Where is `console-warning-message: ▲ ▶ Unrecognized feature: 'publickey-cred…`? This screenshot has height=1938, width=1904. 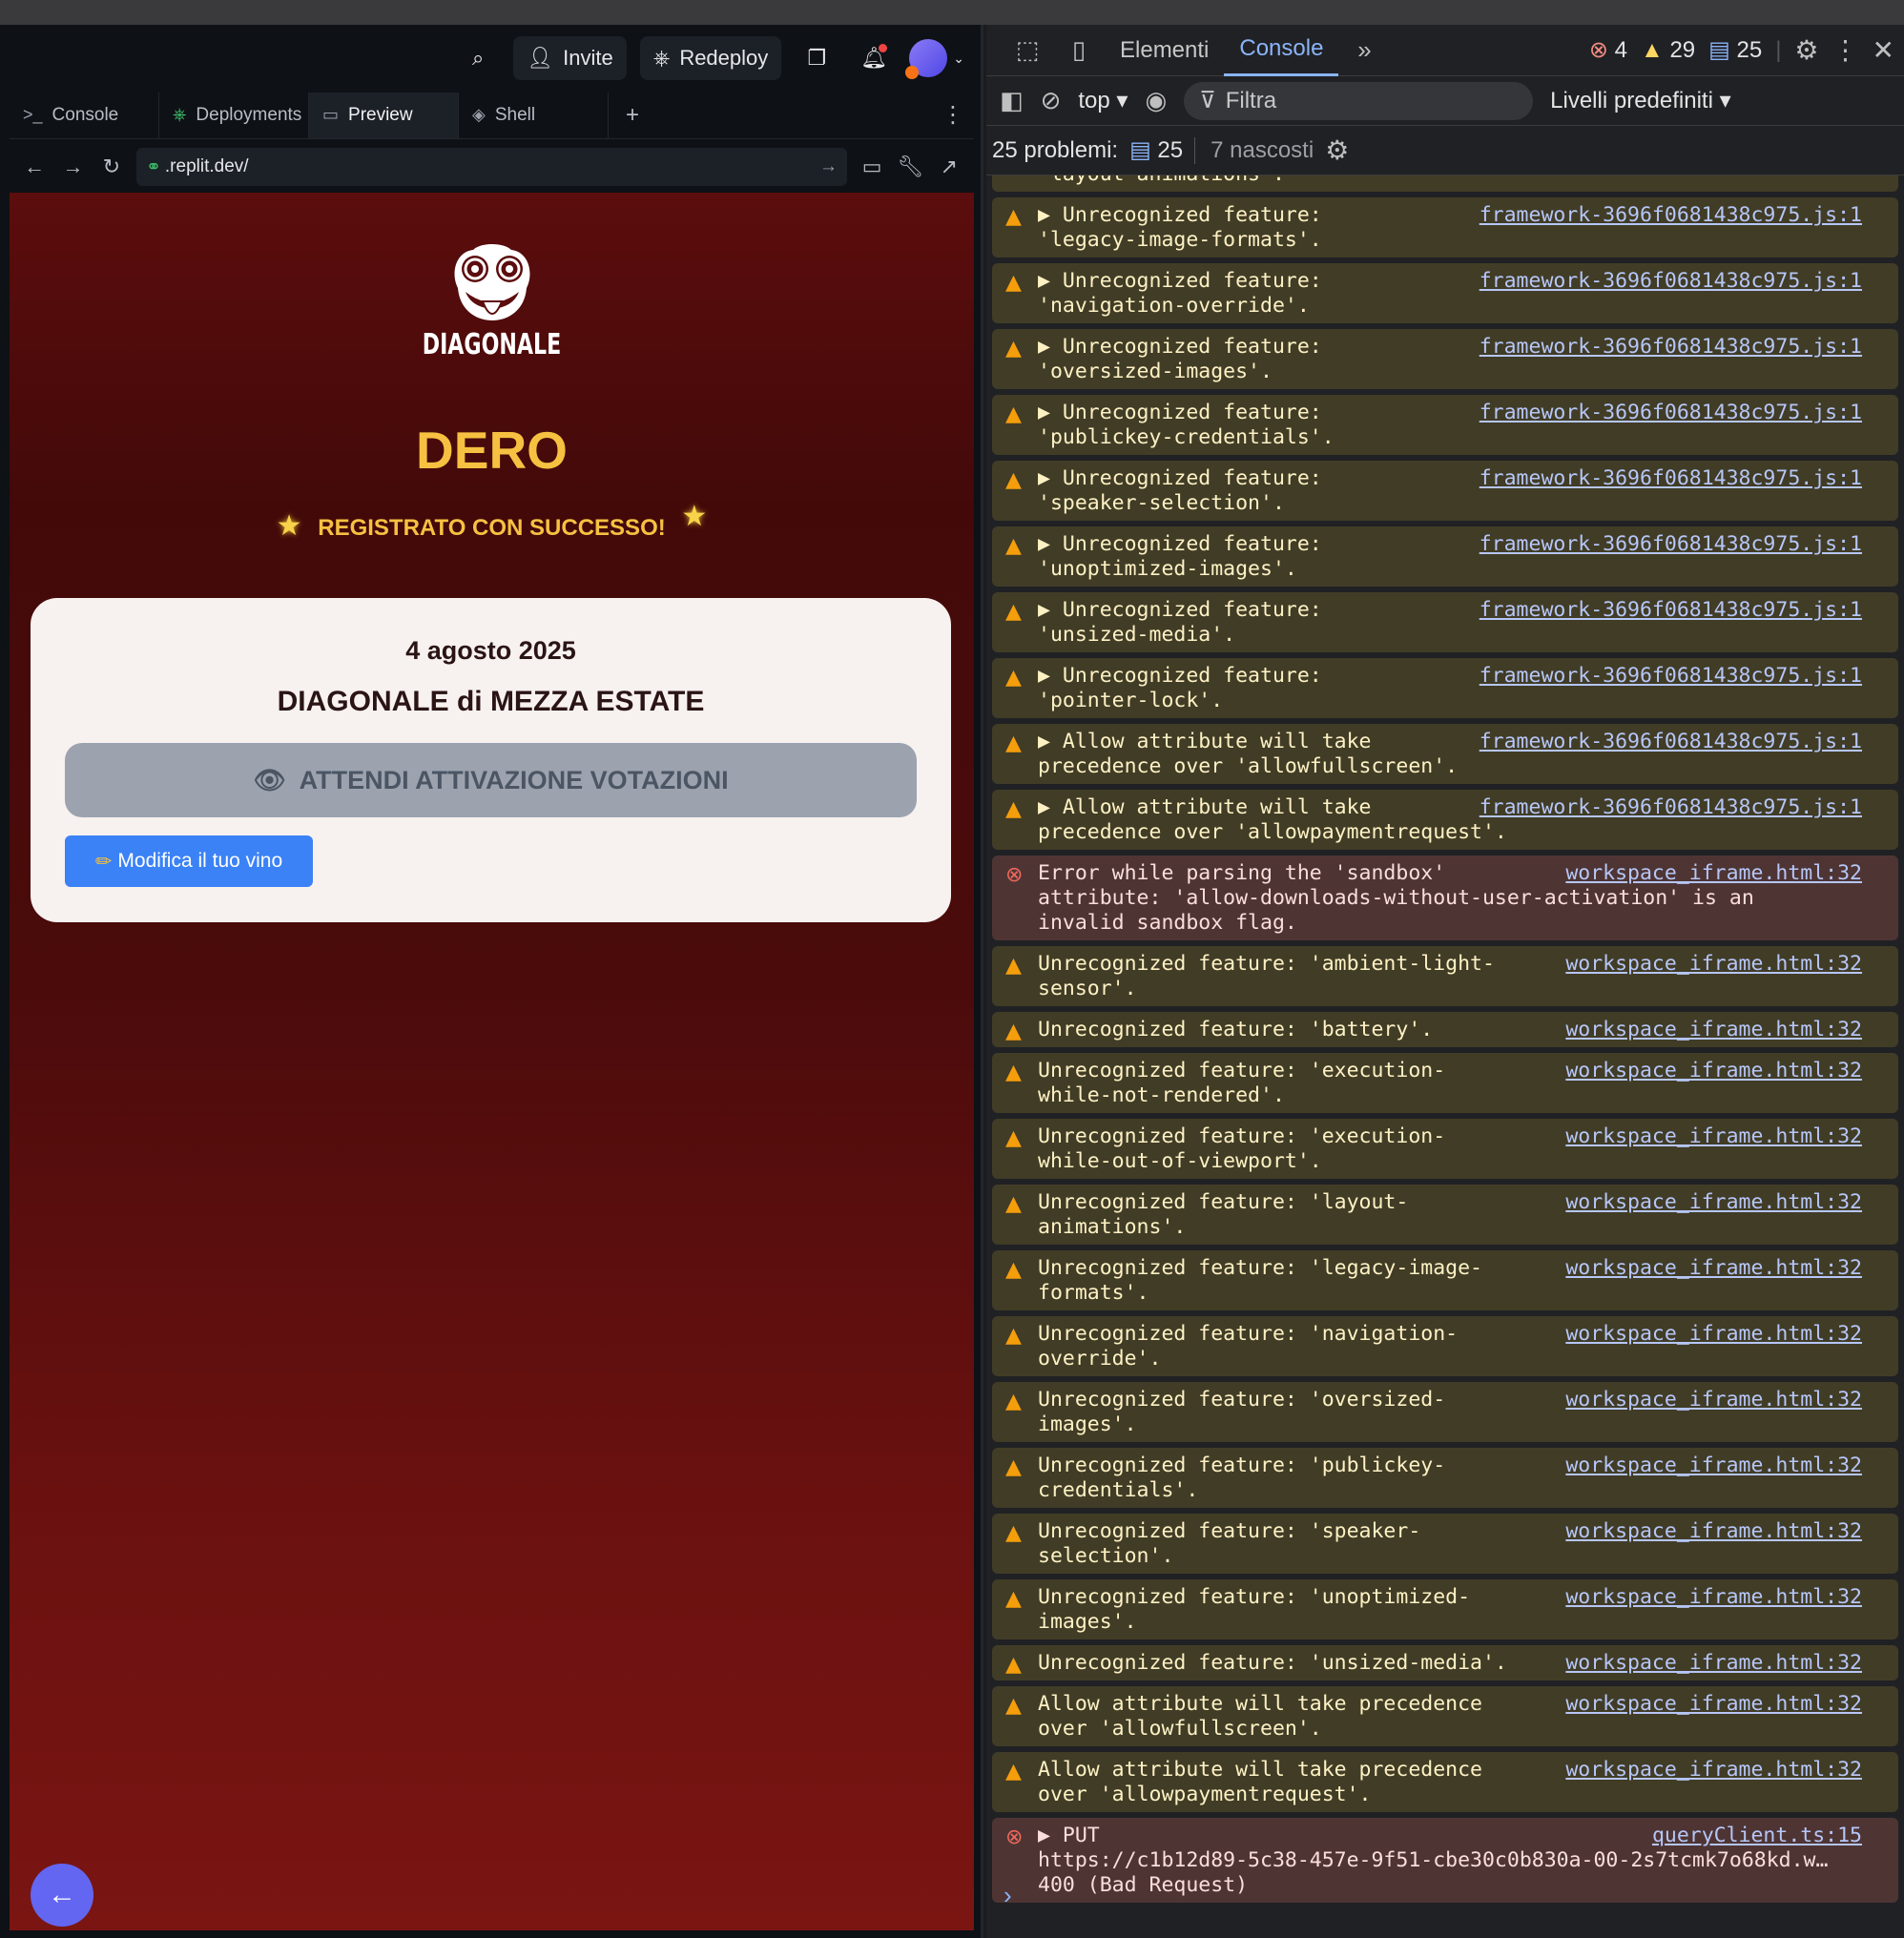
console-warning-message: ▲ ▶ Unrecognized feature: 'publickey-cred… is located at coordinates (1445, 425).